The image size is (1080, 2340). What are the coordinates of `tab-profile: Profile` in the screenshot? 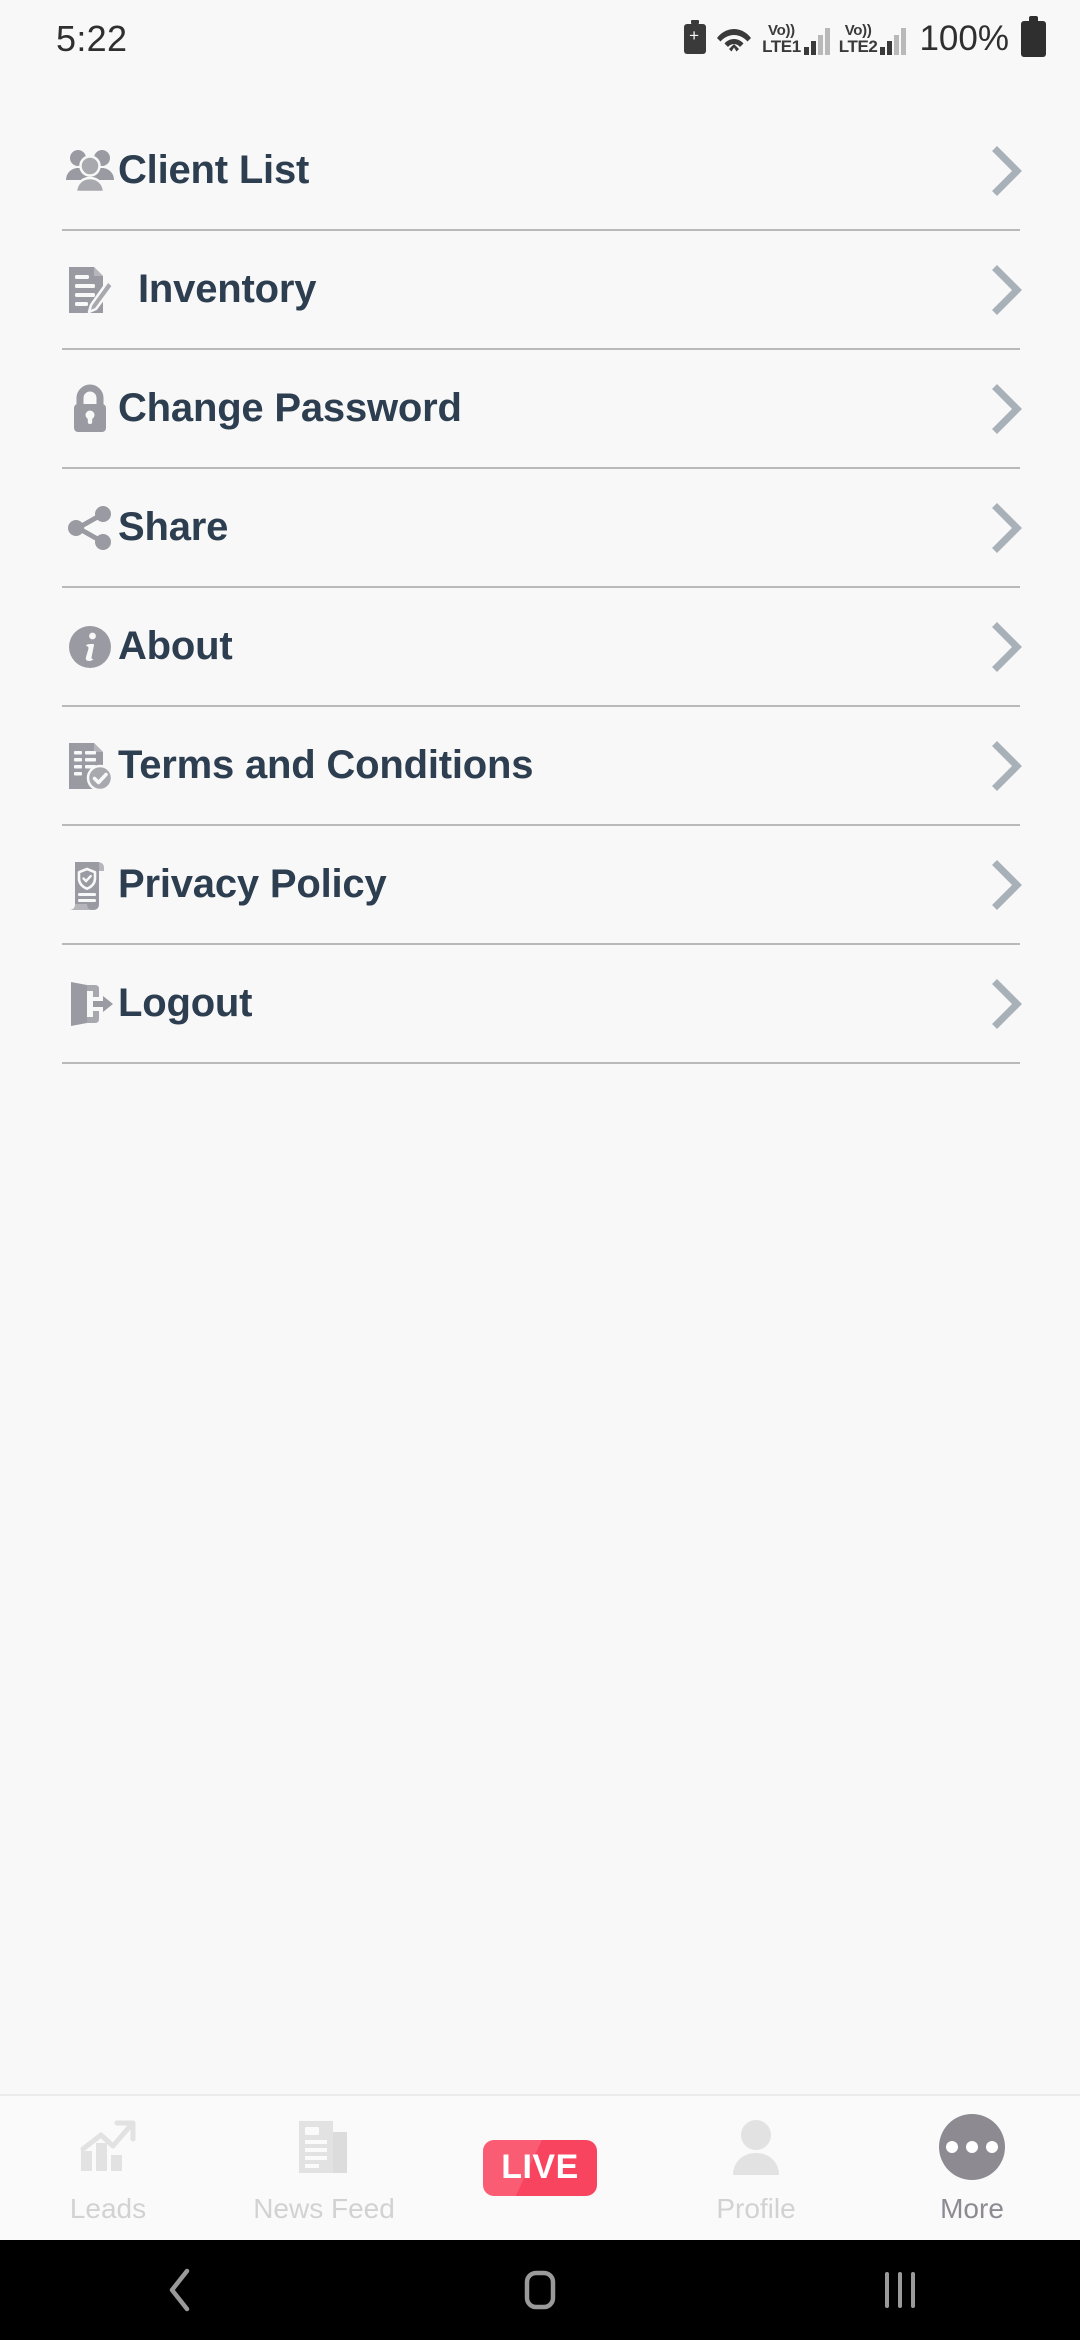 It's located at (756, 2168).